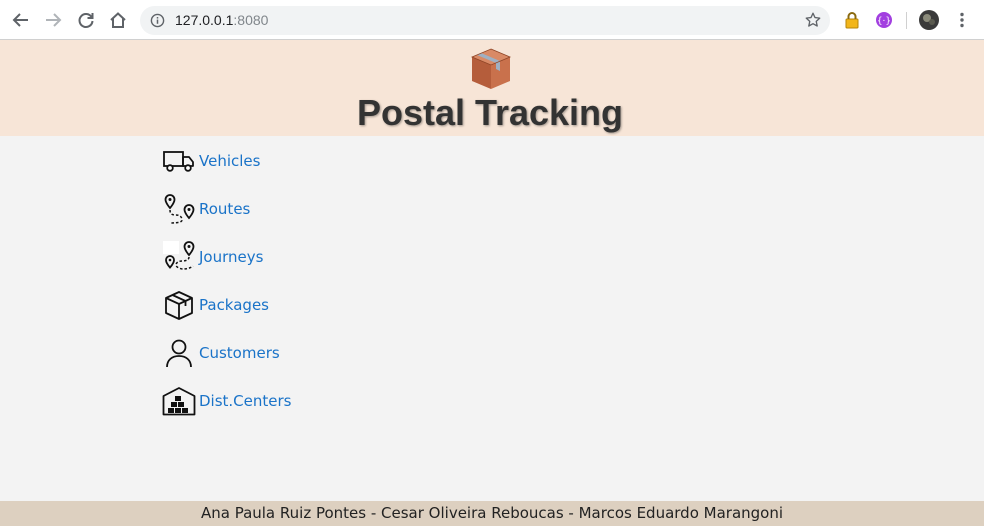 This screenshot has width=984, height=526. Describe the element at coordinates (179, 257) in the screenshot. I see `journey-pins-icon` at that location.